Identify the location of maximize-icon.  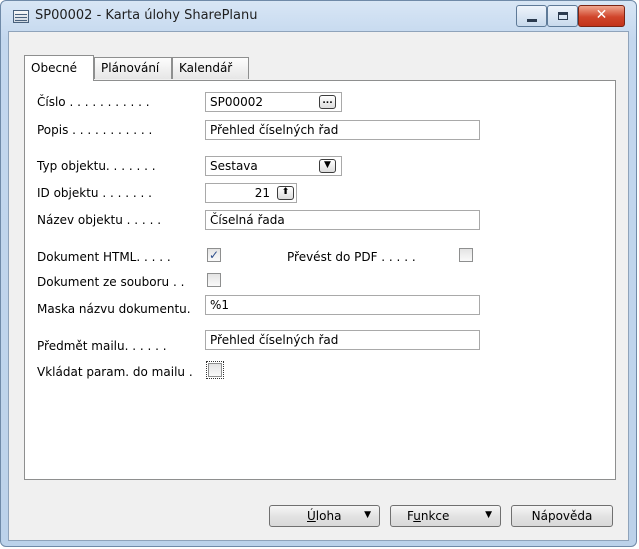
(563, 16).